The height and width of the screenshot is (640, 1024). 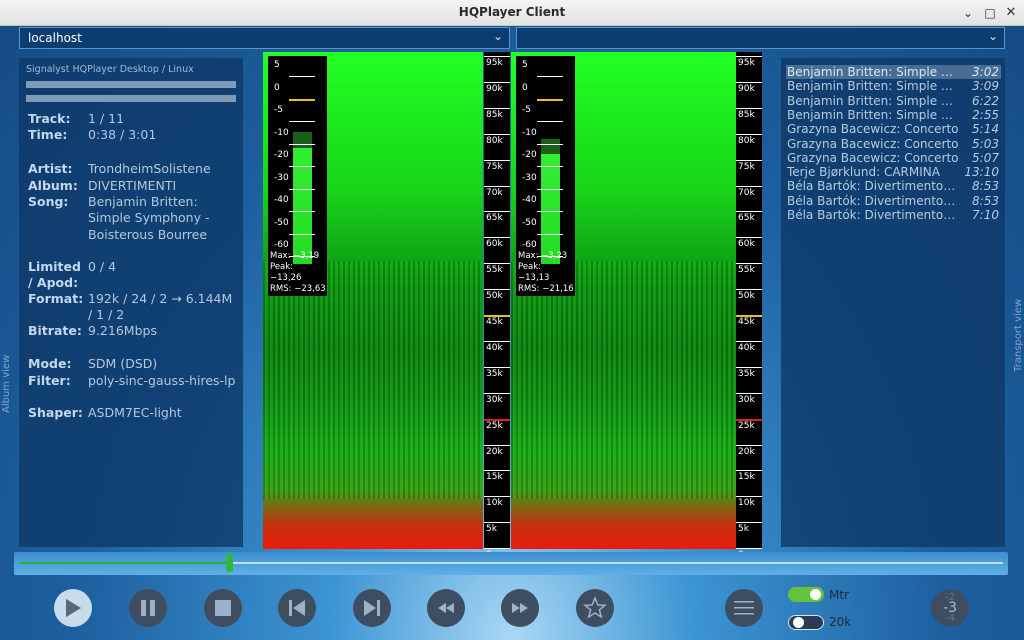 I want to click on frequency-label: 90k, so click(x=746, y=88).